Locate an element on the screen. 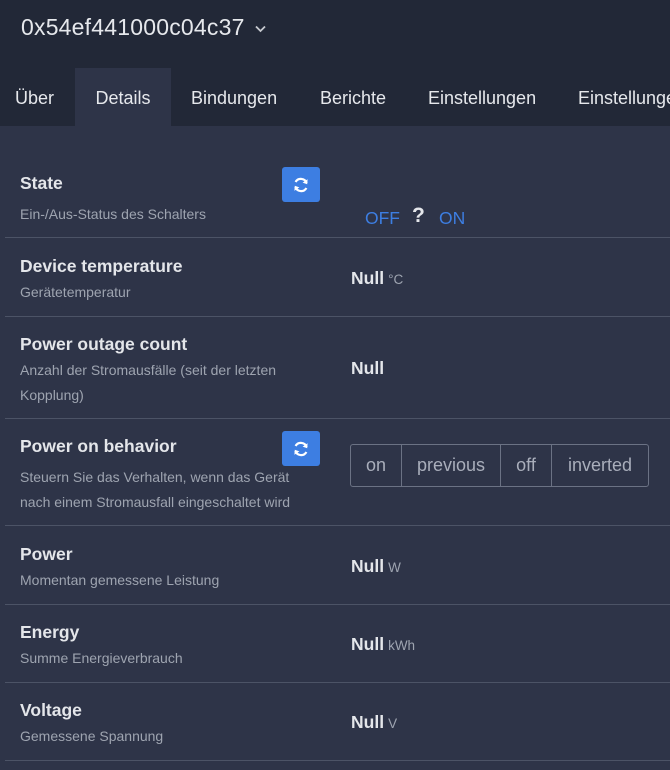  power-value: Null W is located at coordinates (376, 566).